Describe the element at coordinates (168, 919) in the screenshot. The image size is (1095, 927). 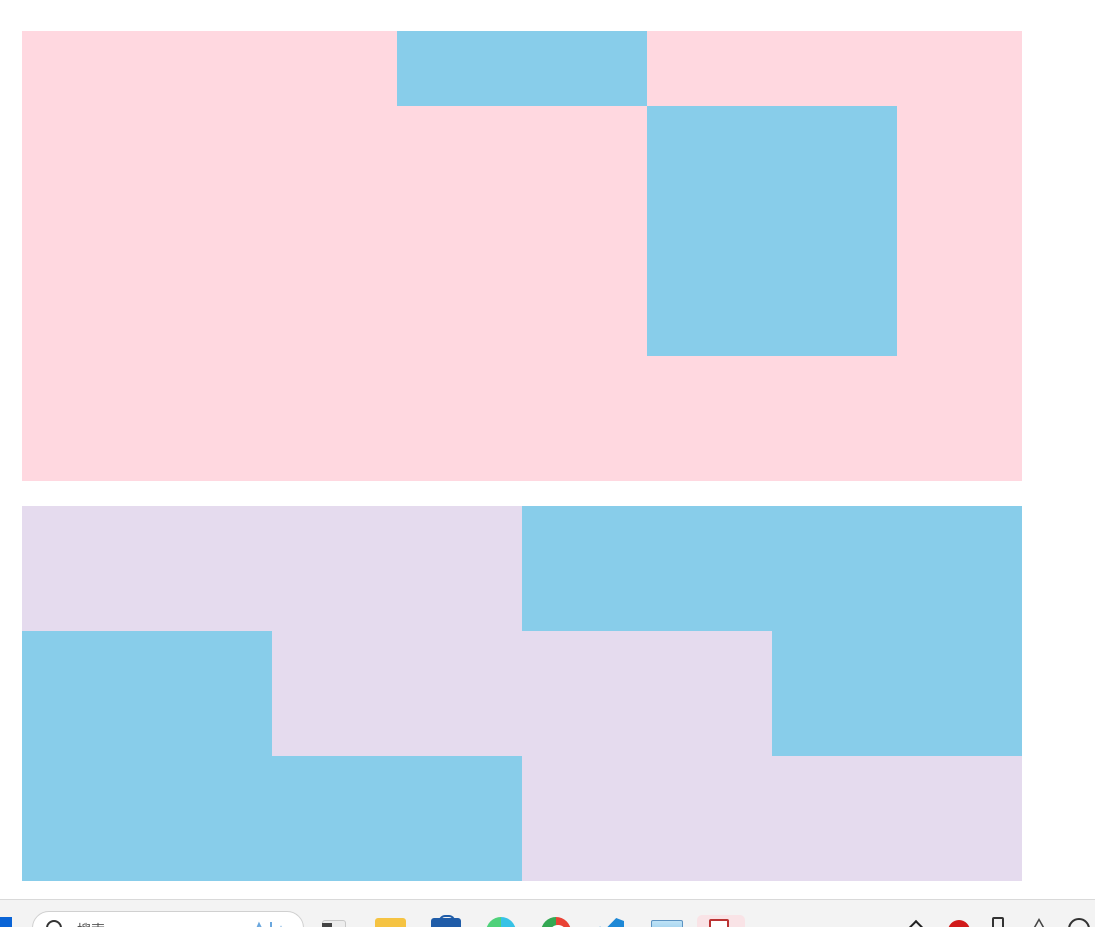
I see `taskbar-search-box: 搜索` at that location.